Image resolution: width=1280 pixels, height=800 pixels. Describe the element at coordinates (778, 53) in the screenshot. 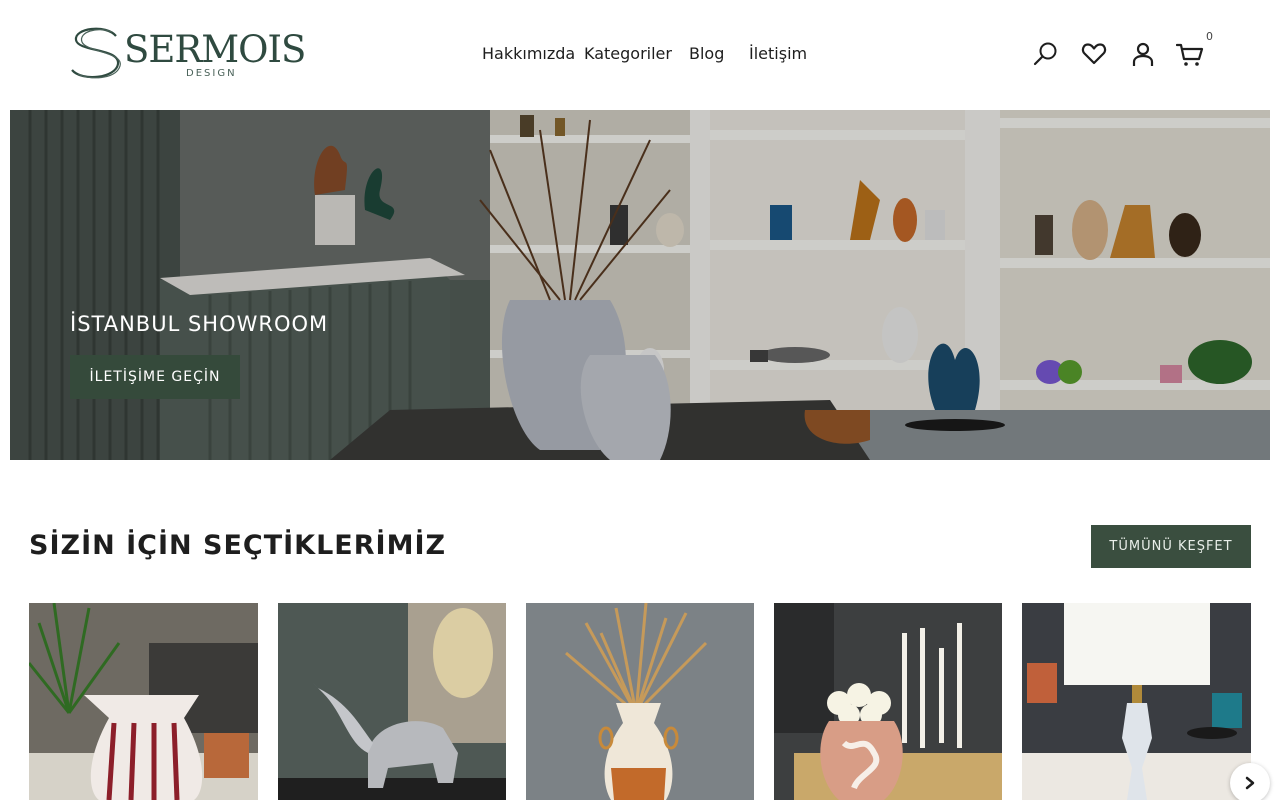

I see `nav-item-contact: İletişim` at that location.